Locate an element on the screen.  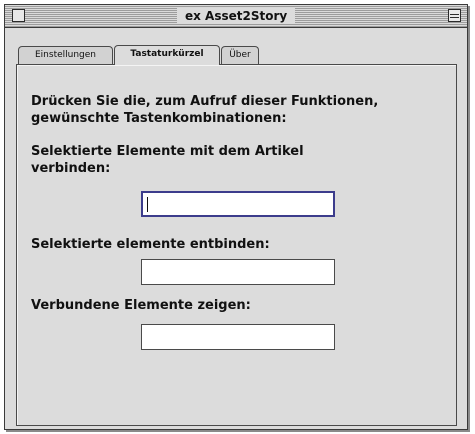
intro-text-line-2: gewünschte Tastenkombinationen: is located at coordinates (159, 118).